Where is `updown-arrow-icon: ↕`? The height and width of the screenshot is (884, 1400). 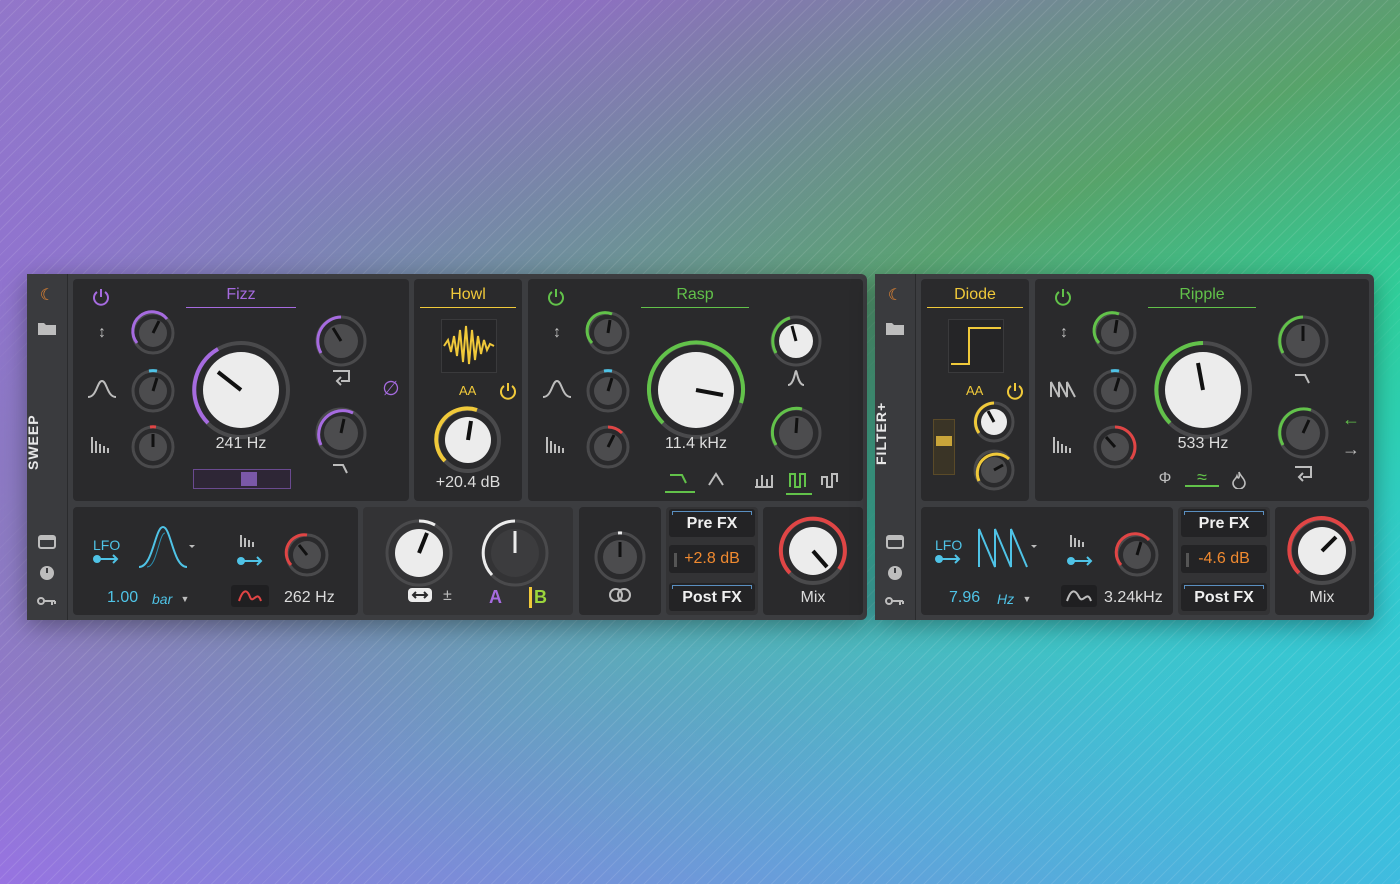
updown-arrow-icon: ↕ is located at coordinates (102, 333).